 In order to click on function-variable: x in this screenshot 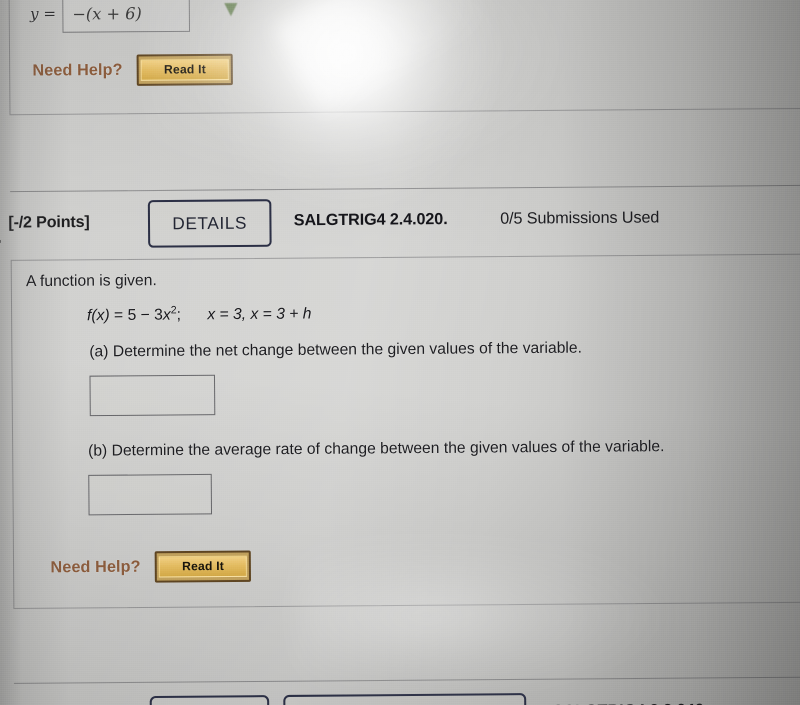, I will do `click(166, 315)`.